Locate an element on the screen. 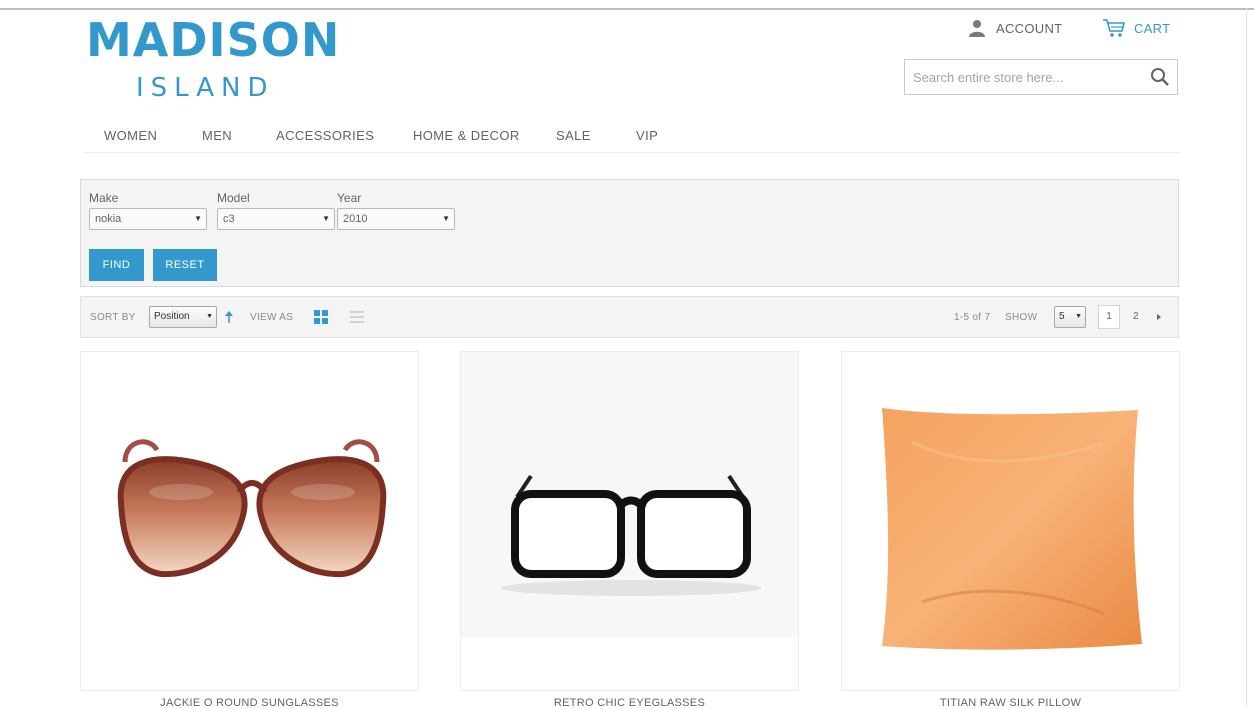  product-name-pillow: TITIAN RAW SILK PILLOW is located at coordinates (1010, 703).